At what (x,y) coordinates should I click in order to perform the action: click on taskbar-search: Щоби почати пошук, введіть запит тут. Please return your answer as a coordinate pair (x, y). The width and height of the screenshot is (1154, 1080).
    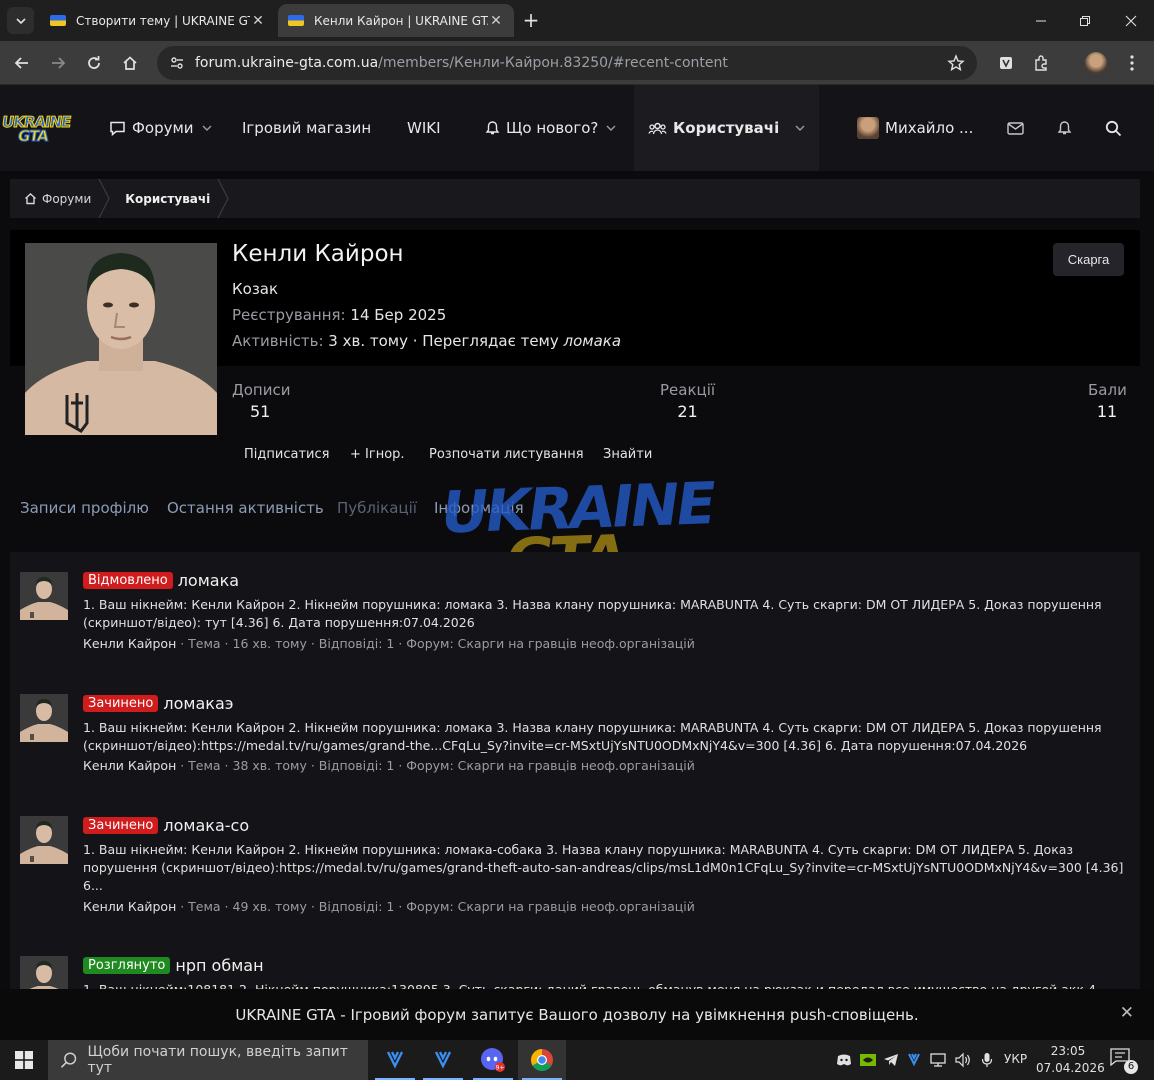
    Looking at the image, I should click on (208, 1060).